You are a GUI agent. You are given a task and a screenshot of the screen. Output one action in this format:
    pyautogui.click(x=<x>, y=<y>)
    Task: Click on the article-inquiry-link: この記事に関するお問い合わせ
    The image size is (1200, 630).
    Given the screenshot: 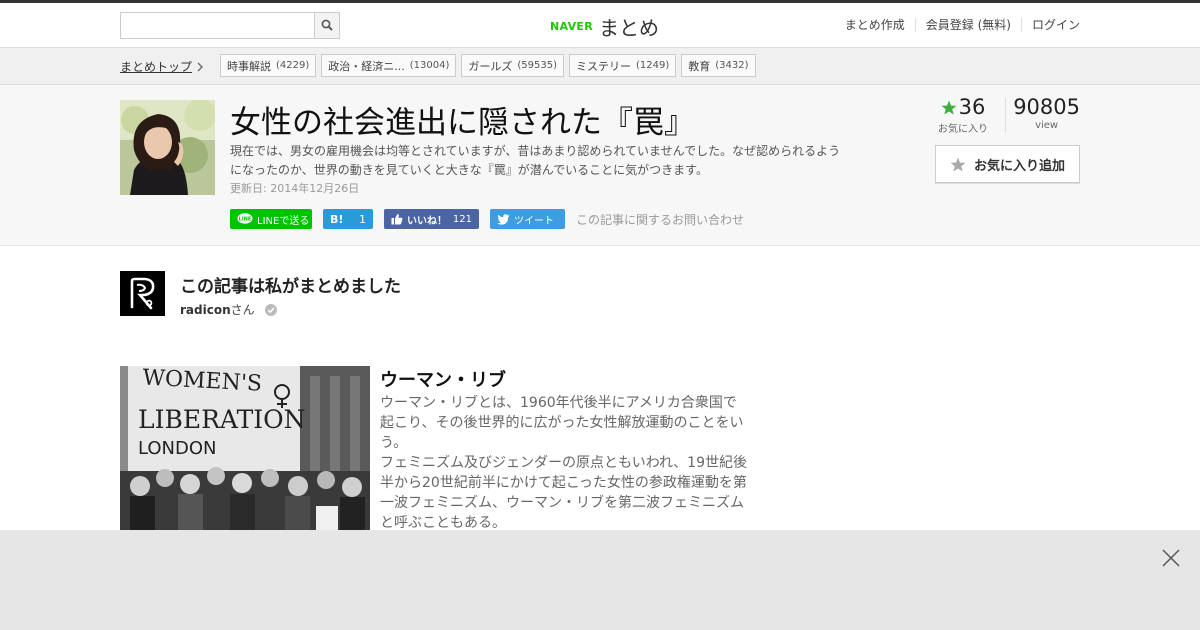 What is the action you would take?
    pyautogui.click(x=660, y=219)
    